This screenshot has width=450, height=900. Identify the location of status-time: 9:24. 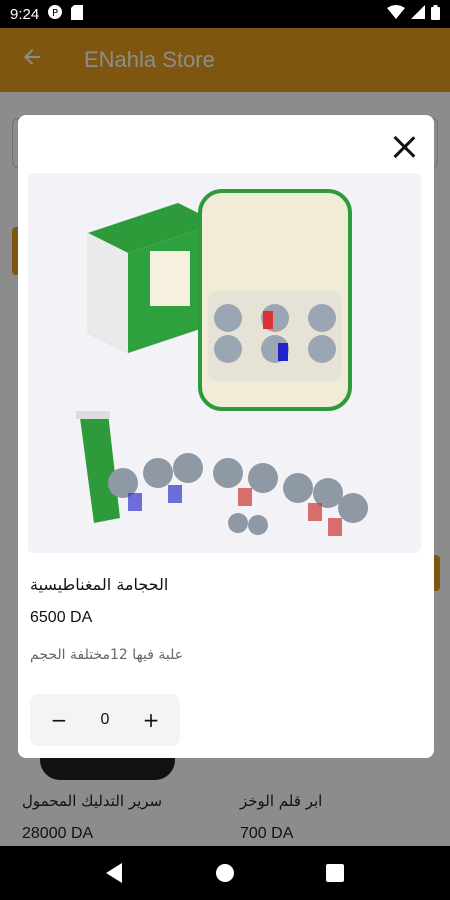
(25, 14).